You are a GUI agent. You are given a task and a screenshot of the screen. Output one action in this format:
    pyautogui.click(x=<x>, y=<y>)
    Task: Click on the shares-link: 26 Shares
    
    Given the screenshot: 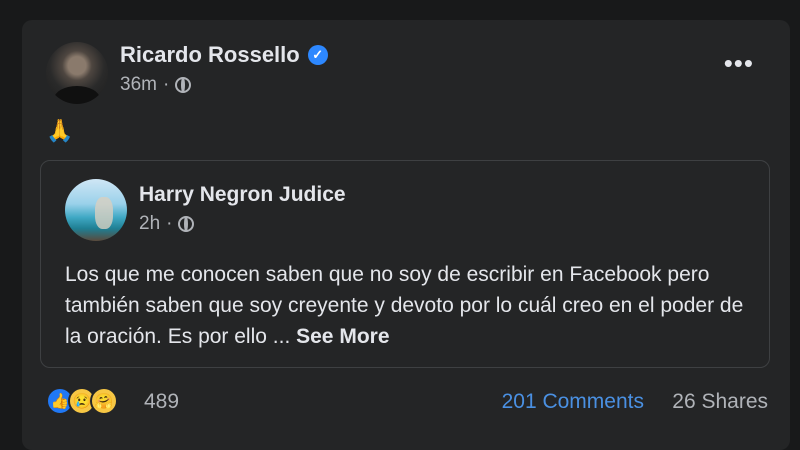 What is the action you would take?
    pyautogui.click(x=720, y=402)
    